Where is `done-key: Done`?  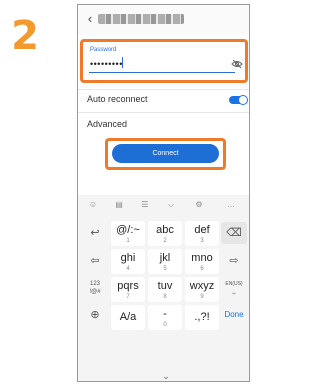 done-key: Done is located at coordinates (234, 315).